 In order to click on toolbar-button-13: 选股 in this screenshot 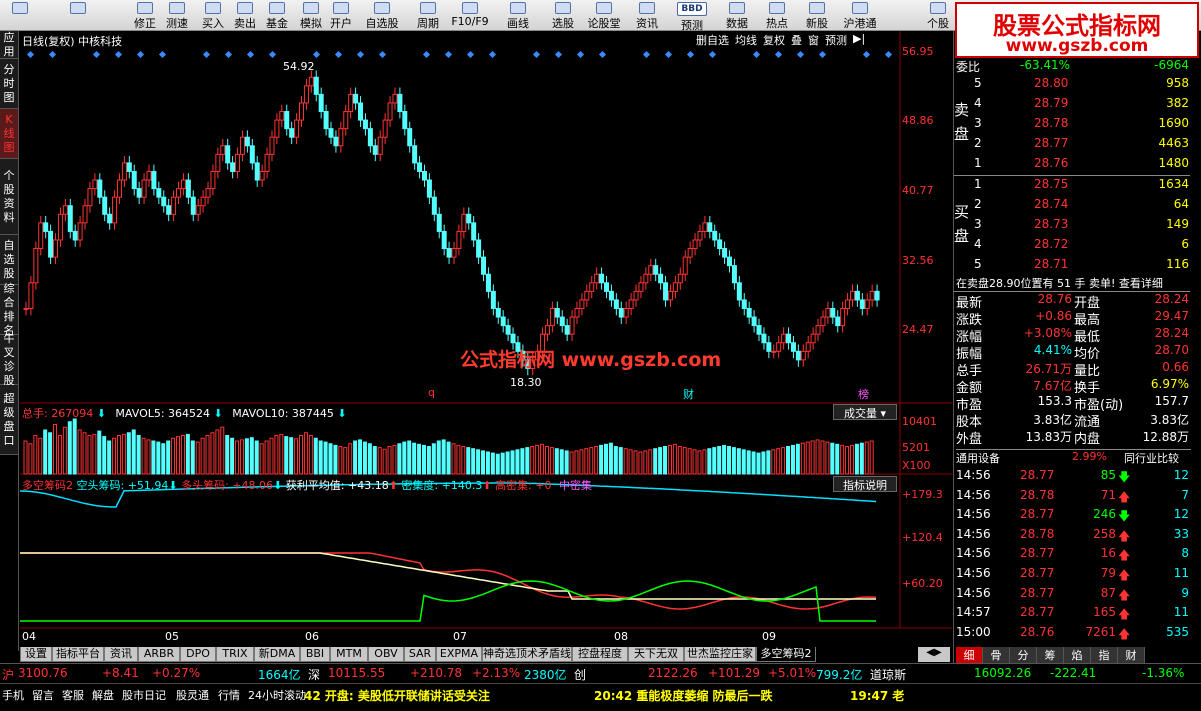, I will do `click(563, 15)`.